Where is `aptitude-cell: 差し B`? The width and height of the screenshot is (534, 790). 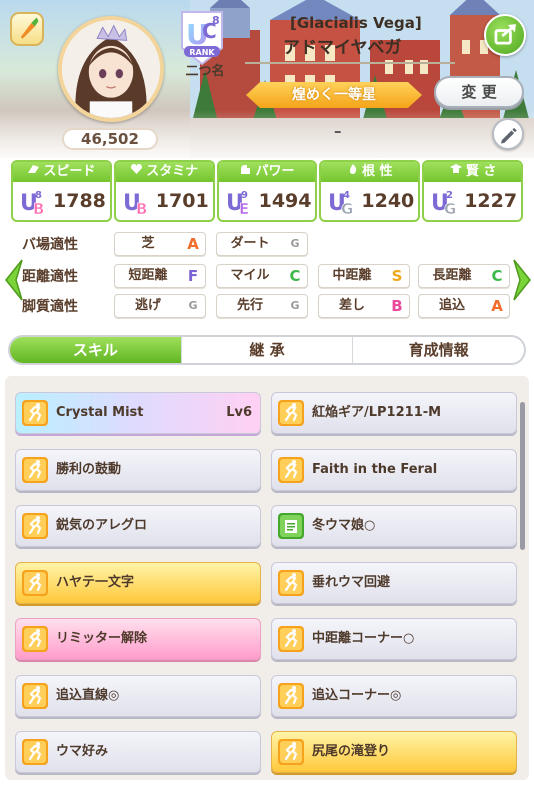 aptitude-cell: 差し B is located at coordinates (364, 306).